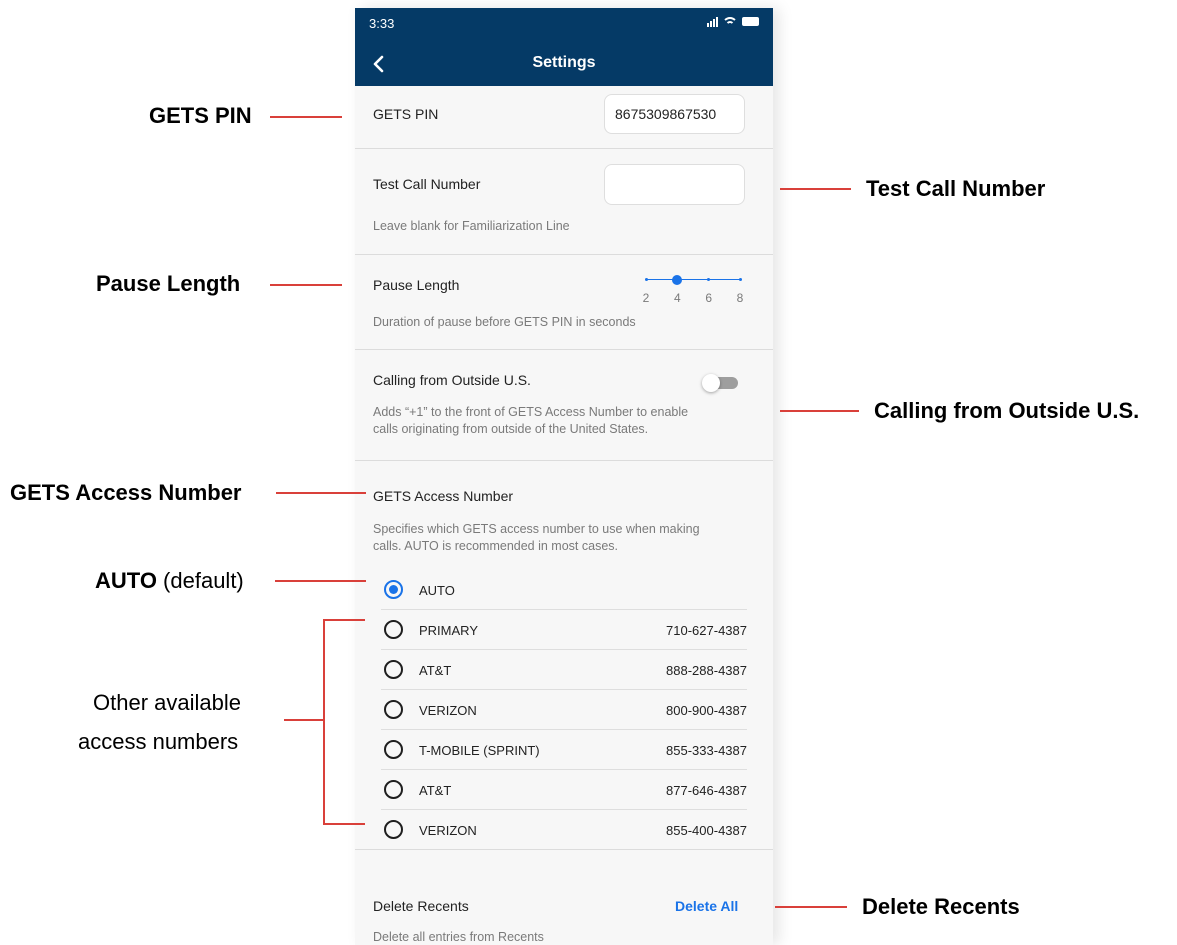 The height and width of the screenshot is (945, 1177). I want to click on system-icons, so click(733, 21).